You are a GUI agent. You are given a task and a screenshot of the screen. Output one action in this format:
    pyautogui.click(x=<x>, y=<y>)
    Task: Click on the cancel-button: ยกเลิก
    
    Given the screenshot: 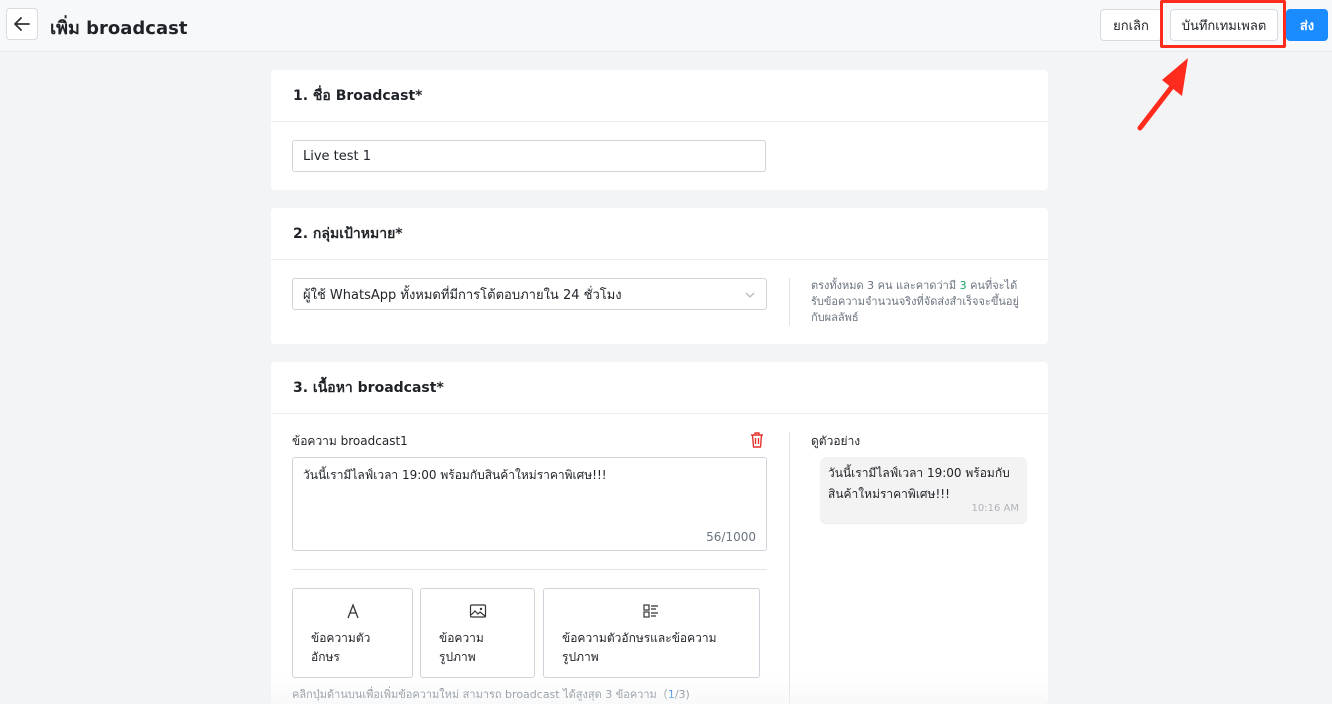 What is the action you would take?
    pyautogui.click(x=1131, y=25)
    